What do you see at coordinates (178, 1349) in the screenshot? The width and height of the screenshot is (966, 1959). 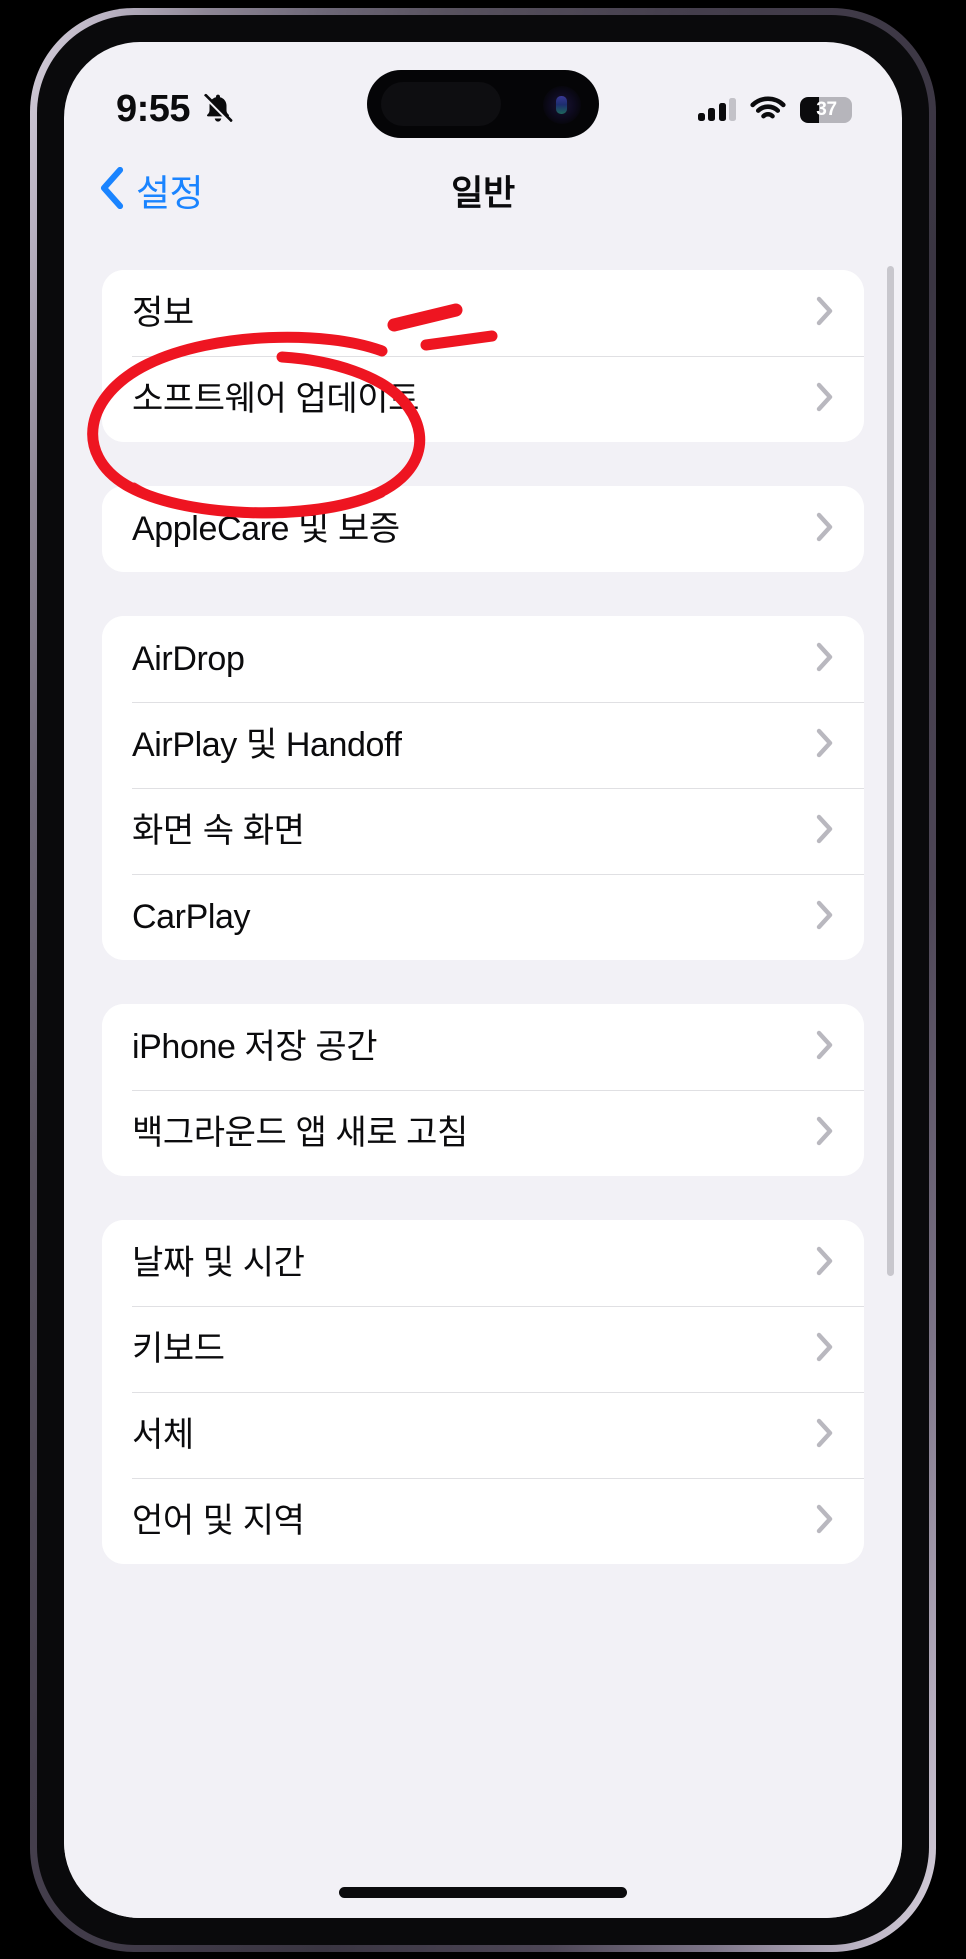 I see `row-label: 키보드` at bounding box center [178, 1349].